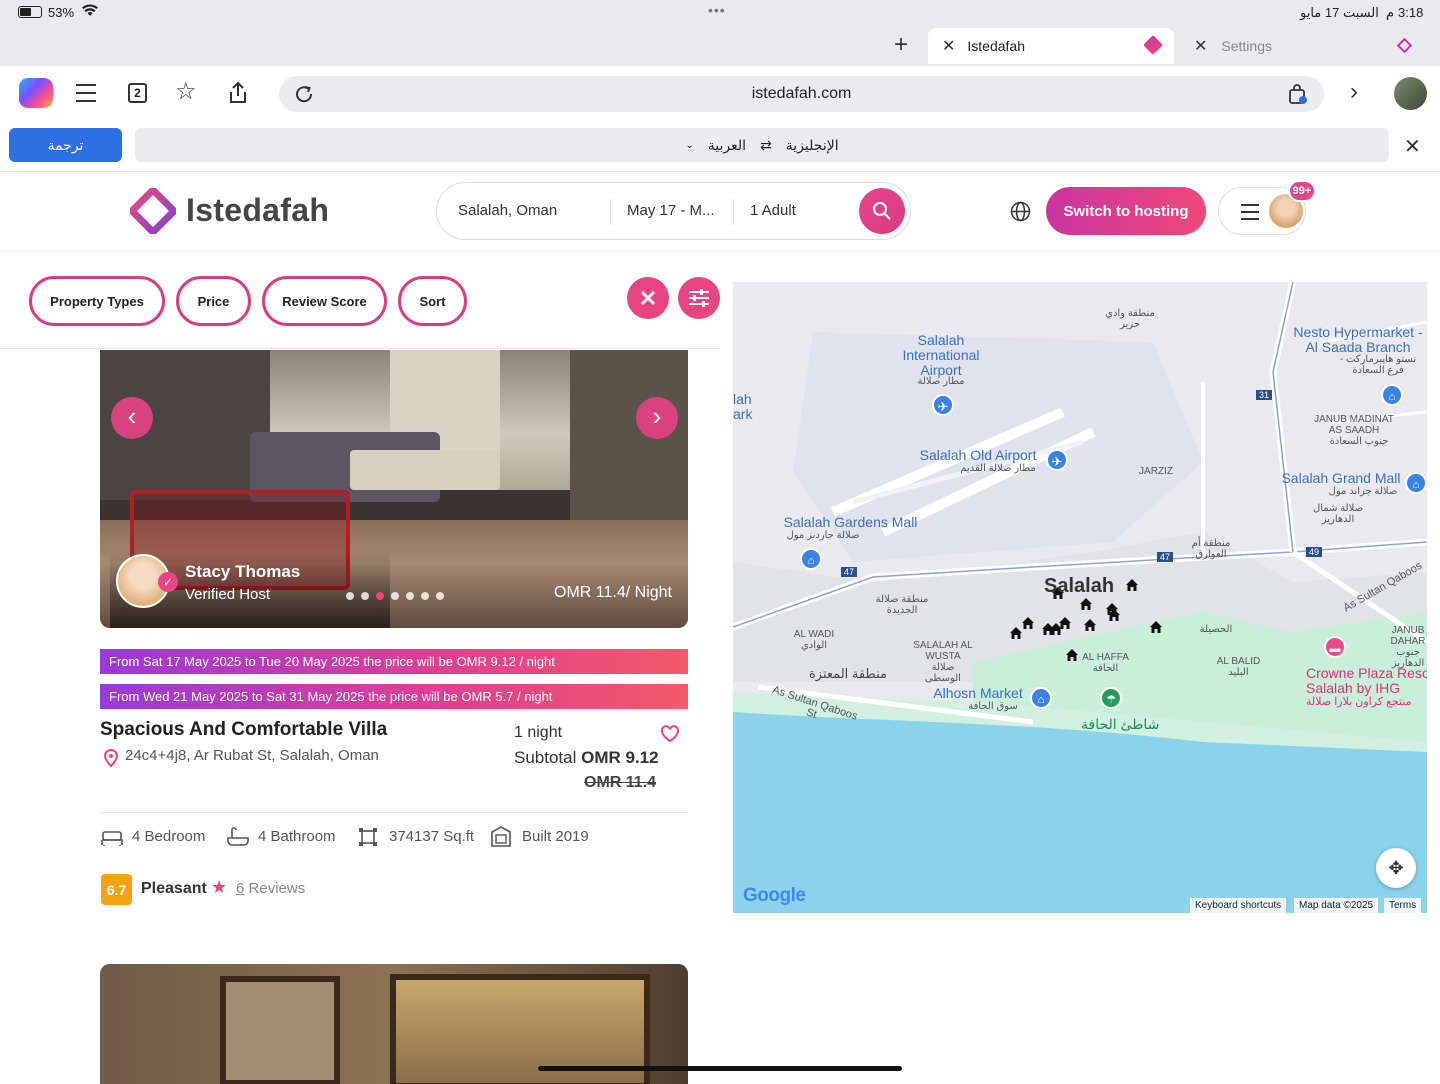 This screenshot has height=1084, width=1440. I want to click on translate-language-picker: ⌄ العربية ⇄ الإنجليزية, so click(762, 145).